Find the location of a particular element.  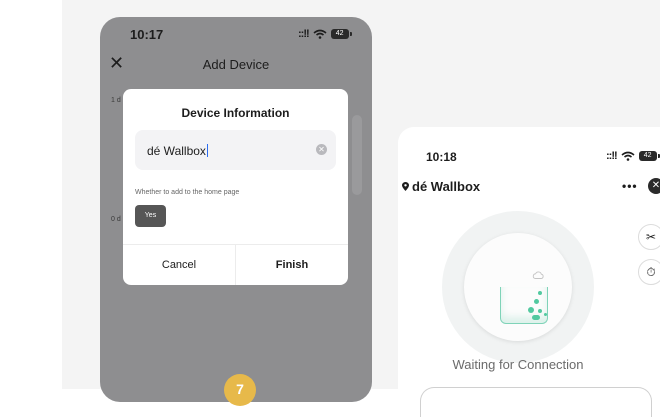

connection-status-text: Waiting for Connection is located at coordinates (518, 364).